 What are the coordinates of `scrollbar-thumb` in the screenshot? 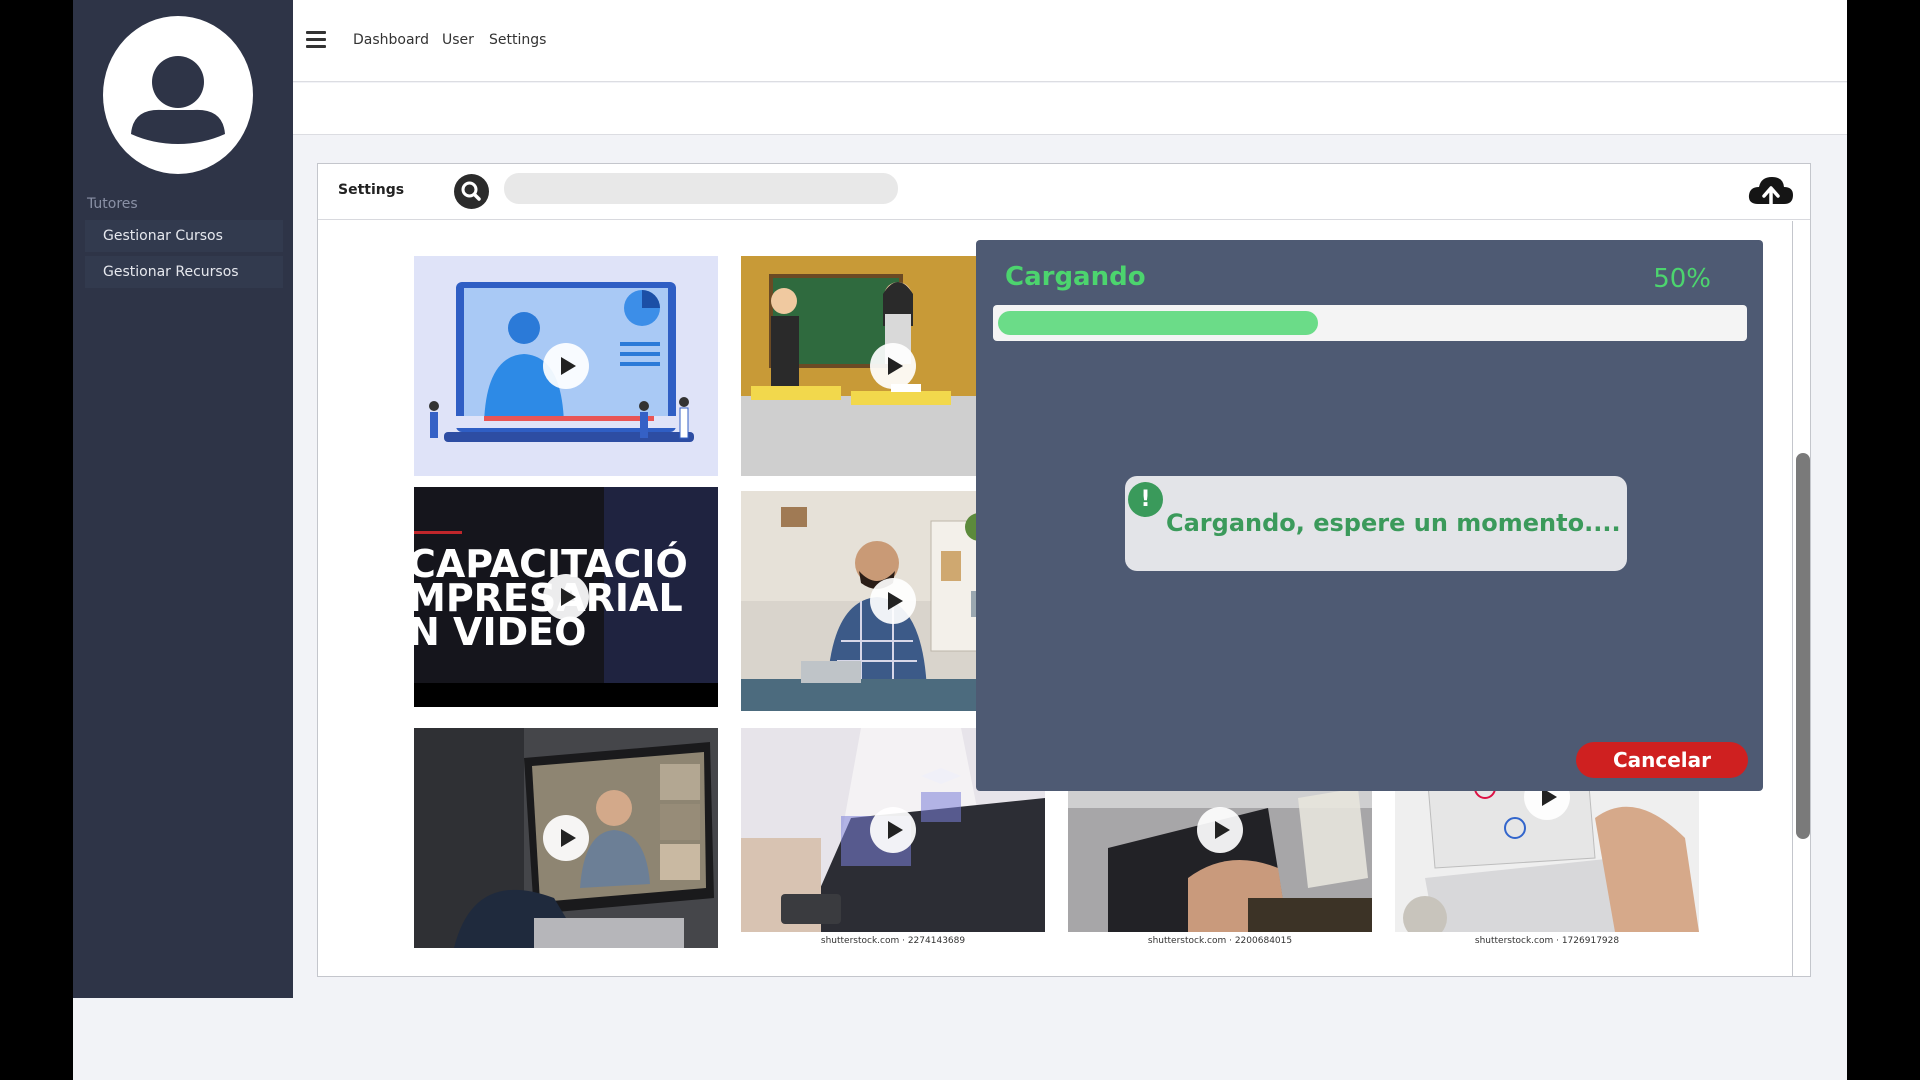 It's located at (1803, 646).